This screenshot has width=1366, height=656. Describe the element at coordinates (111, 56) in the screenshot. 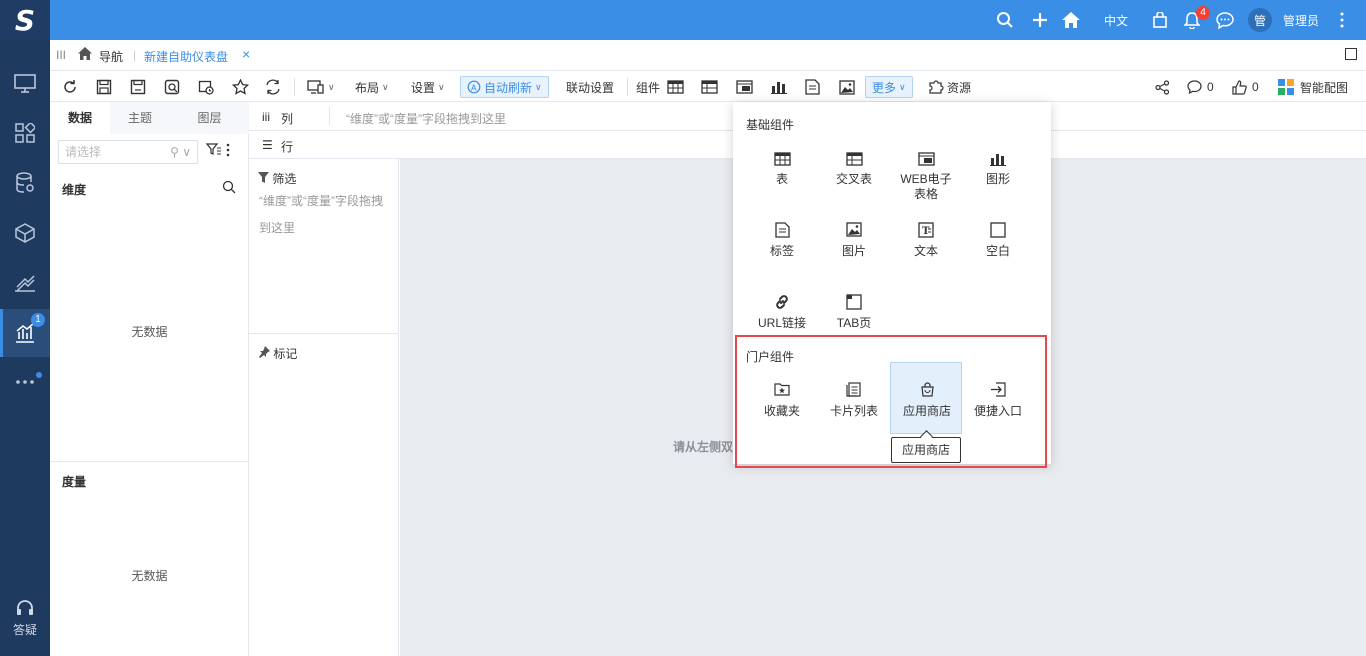

I see `tab-nav: 导航` at that location.